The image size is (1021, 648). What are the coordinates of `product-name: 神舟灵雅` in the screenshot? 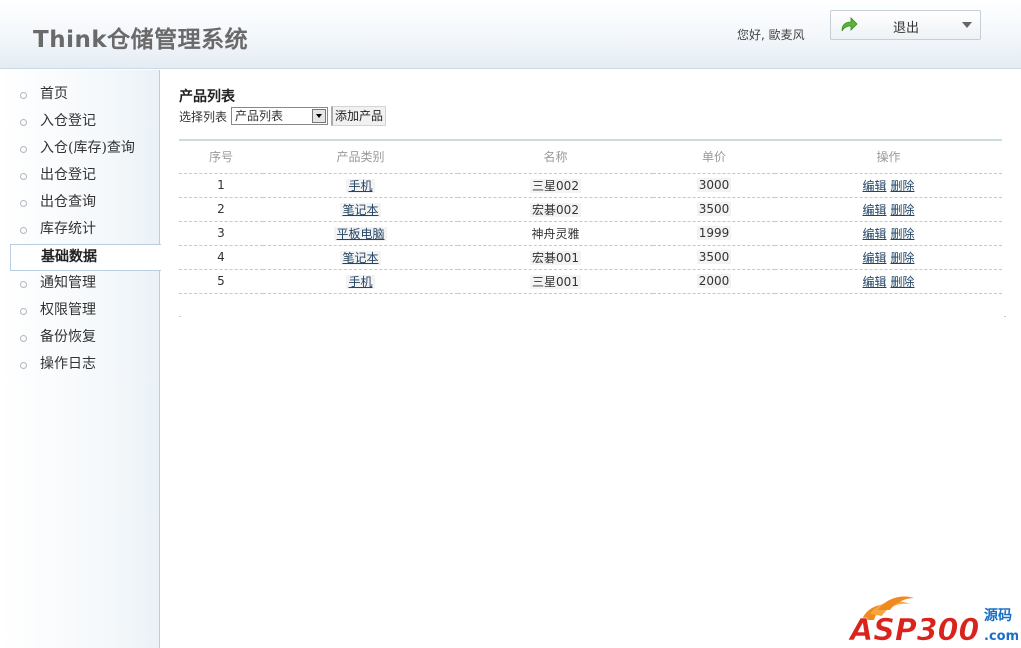 It's located at (555, 233).